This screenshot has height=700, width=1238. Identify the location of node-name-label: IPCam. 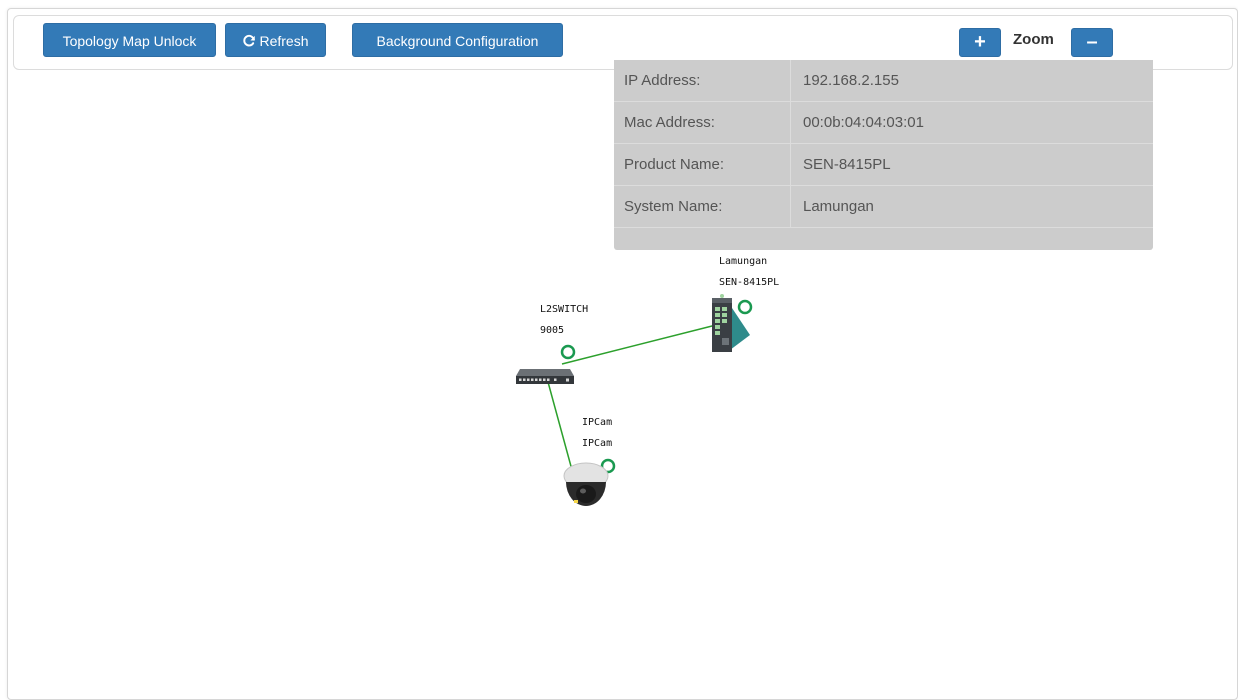
(597, 422).